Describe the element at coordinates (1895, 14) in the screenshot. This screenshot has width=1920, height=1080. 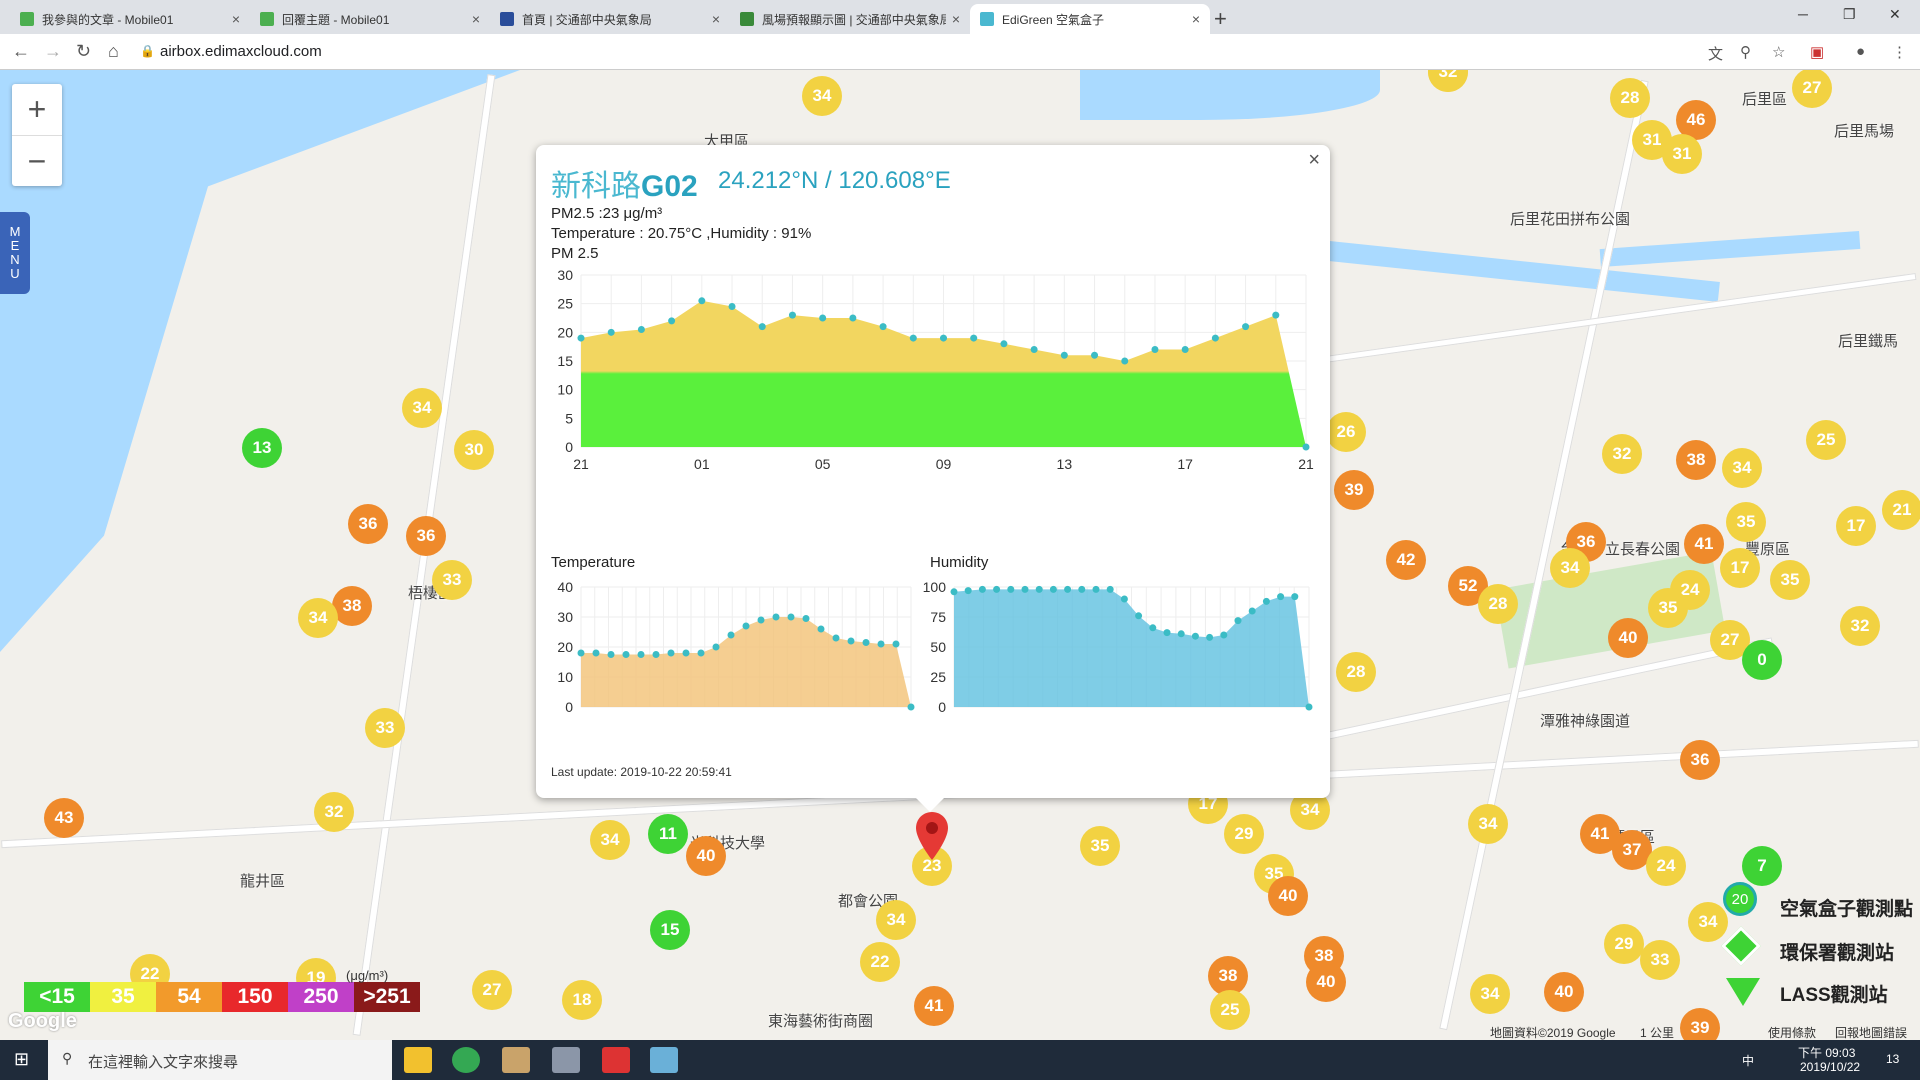
I see `window-close-icon: ✕` at that location.